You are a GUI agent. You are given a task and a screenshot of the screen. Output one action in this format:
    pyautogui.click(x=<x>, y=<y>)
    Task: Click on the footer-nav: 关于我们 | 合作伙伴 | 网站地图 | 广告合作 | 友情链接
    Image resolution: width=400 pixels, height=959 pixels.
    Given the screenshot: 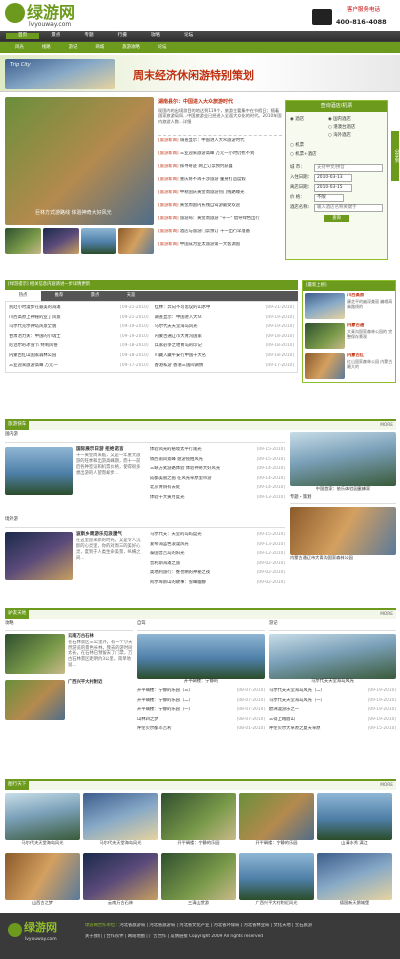 What is the action you would take?
    pyautogui.click(x=136, y=936)
    